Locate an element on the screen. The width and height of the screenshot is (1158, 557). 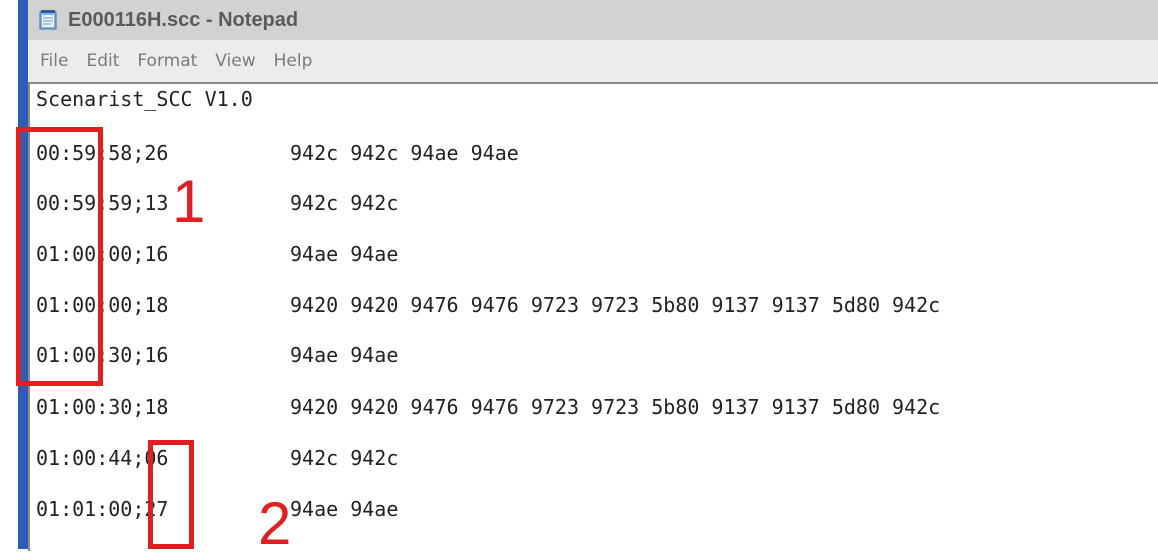
menu-view: View is located at coordinates (235, 61).